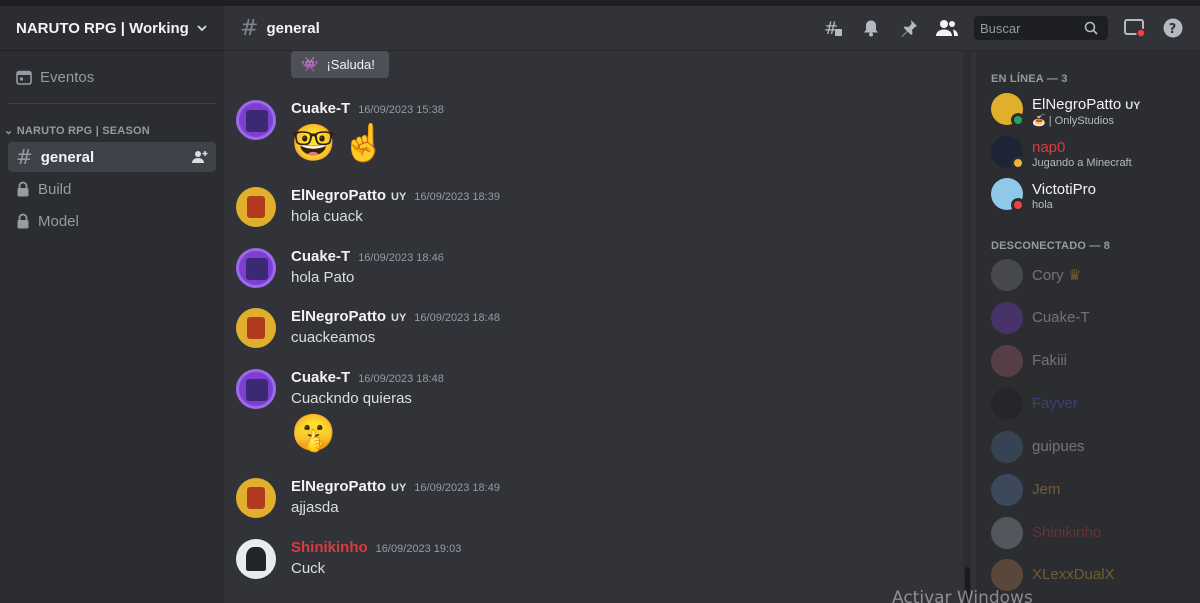  I want to click on member-activity: Jugando a Minecraft, so click(1082, 163).